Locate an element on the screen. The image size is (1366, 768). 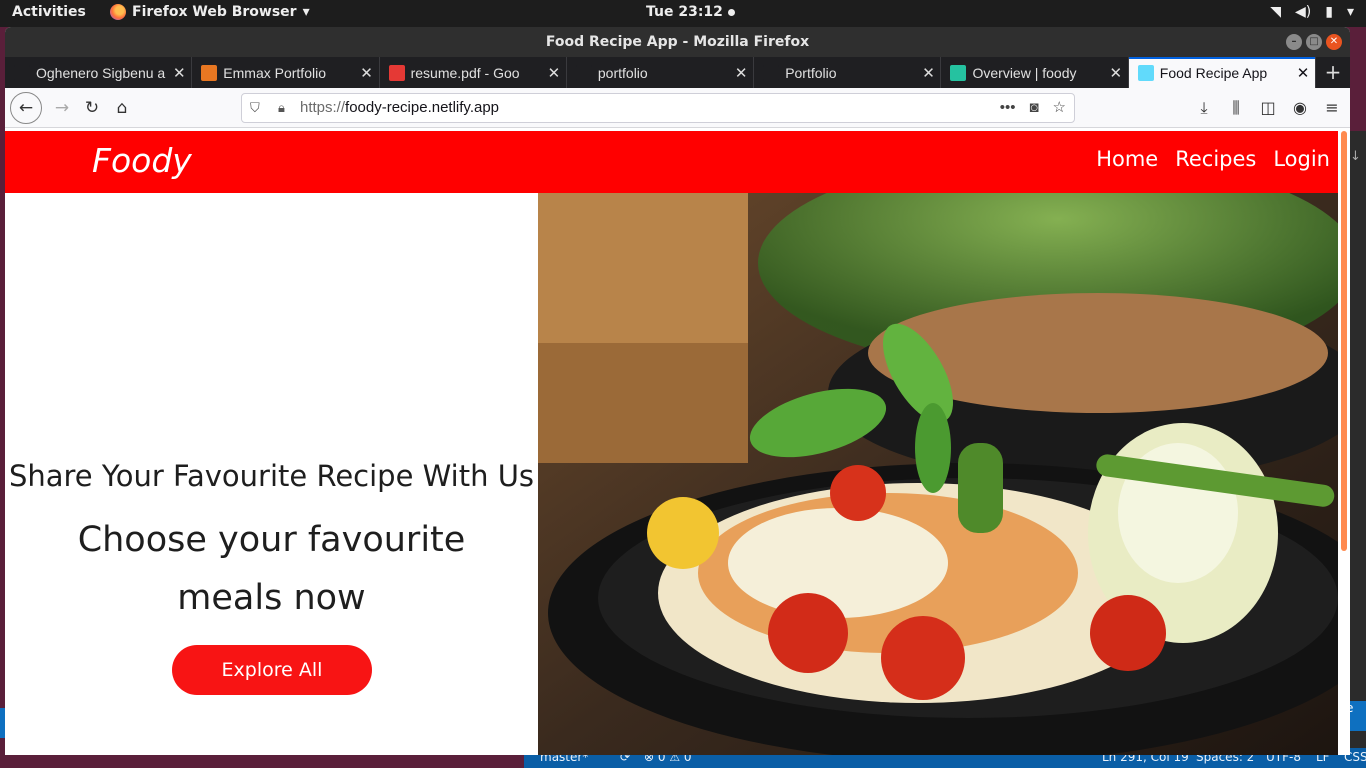
activities-button: Activities is located at coordinates (49, 12).